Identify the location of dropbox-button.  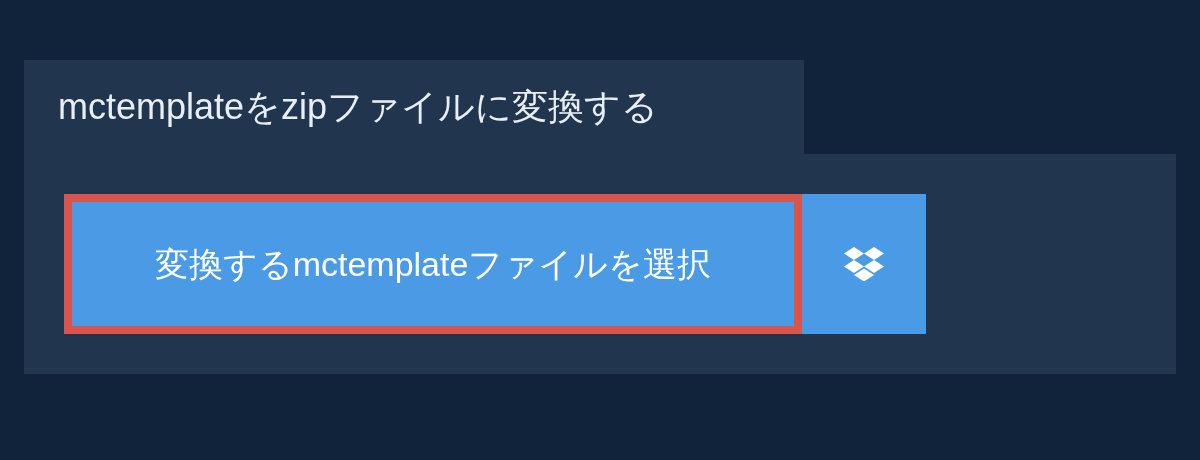
(864, 264).